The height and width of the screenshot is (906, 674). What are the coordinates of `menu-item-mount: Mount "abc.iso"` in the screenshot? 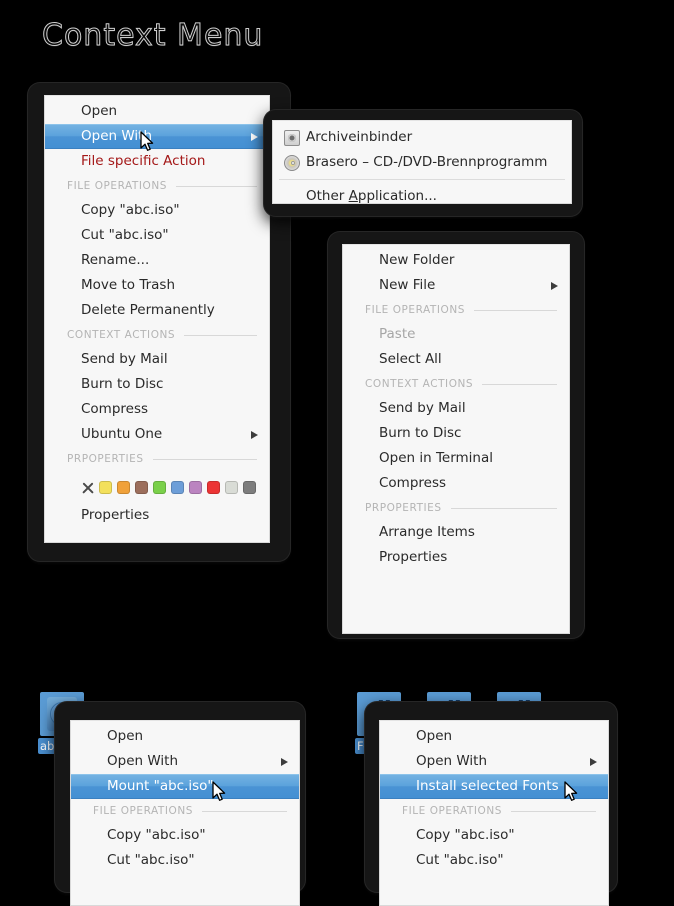 It's located at (185, 786).